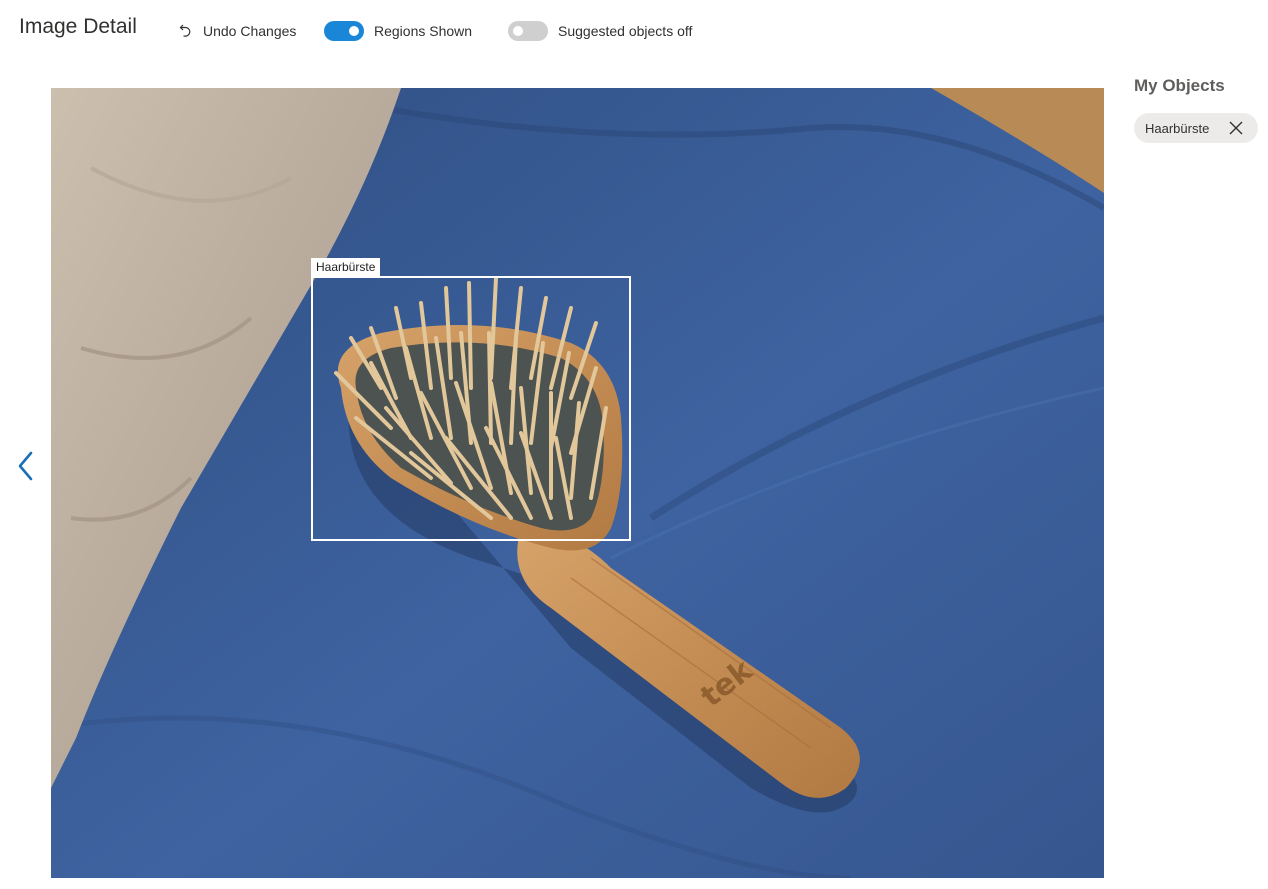 Image resolution: width=1268 pixels, height=889 pixels. What do you see at coordinates (625, 31) in the screenshot?
I see `suggested-objects-label: Suggested objects off` at bounding box center [625, 31].